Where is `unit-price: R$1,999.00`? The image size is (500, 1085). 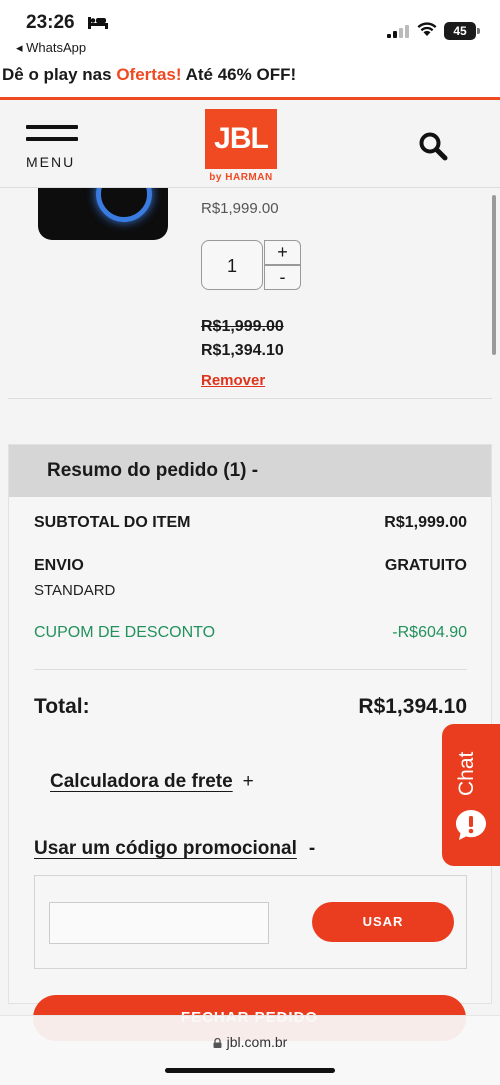
unit-price: R$1,999.00 is located at coordinates (240, 208).